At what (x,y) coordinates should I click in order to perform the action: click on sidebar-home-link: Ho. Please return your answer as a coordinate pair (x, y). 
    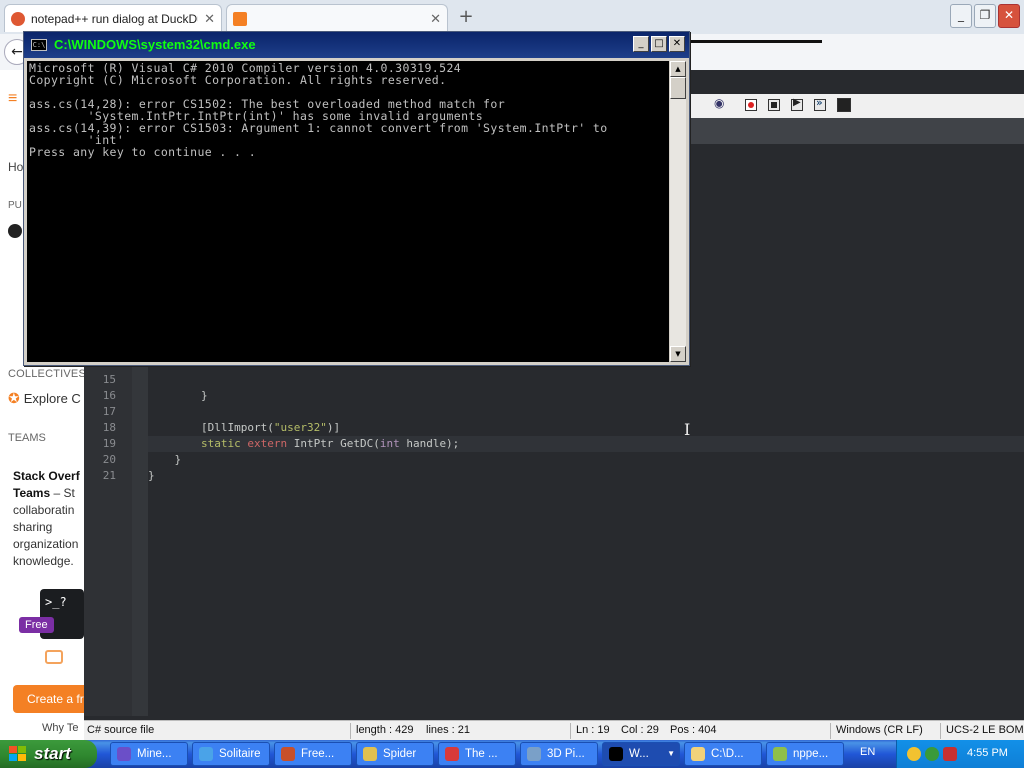
    Looking at the image, I should click on (15, 167).